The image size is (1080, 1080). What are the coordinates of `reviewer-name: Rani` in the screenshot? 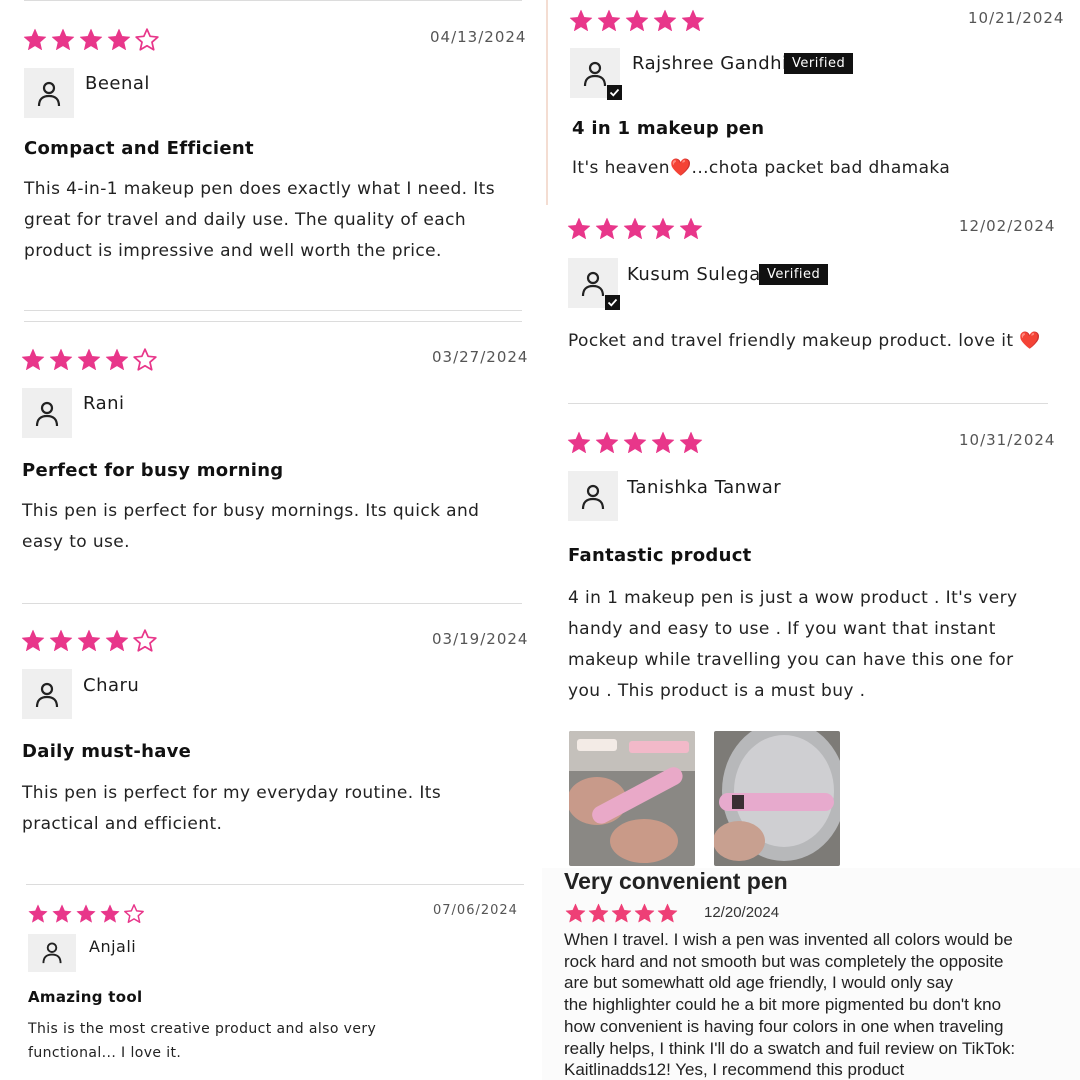 It's located at (104, 403).